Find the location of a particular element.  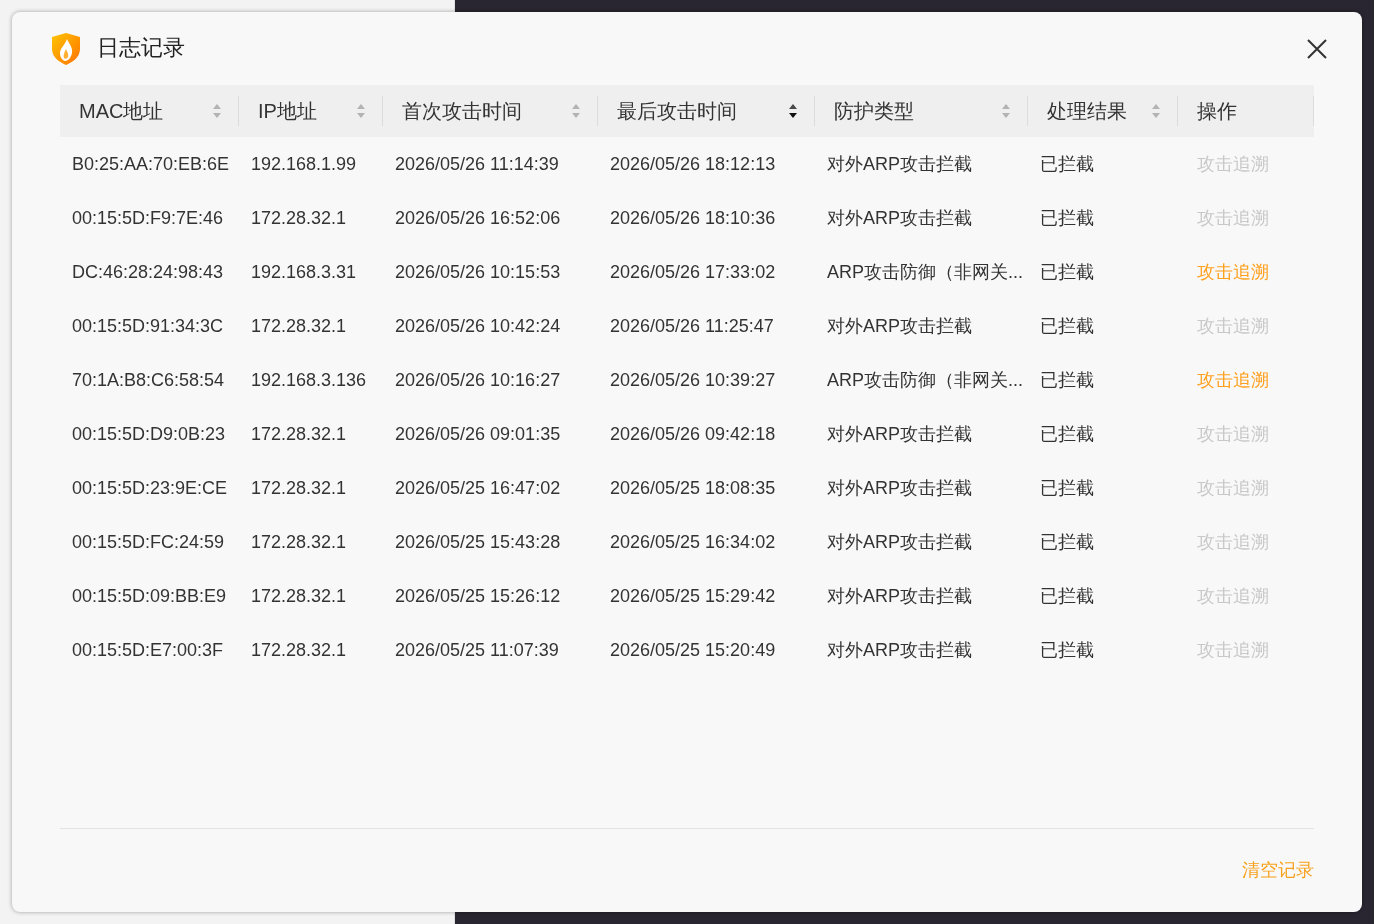

table-cell-text: 2026/05/26 10:15:53 is located at coordinates (478, 272).